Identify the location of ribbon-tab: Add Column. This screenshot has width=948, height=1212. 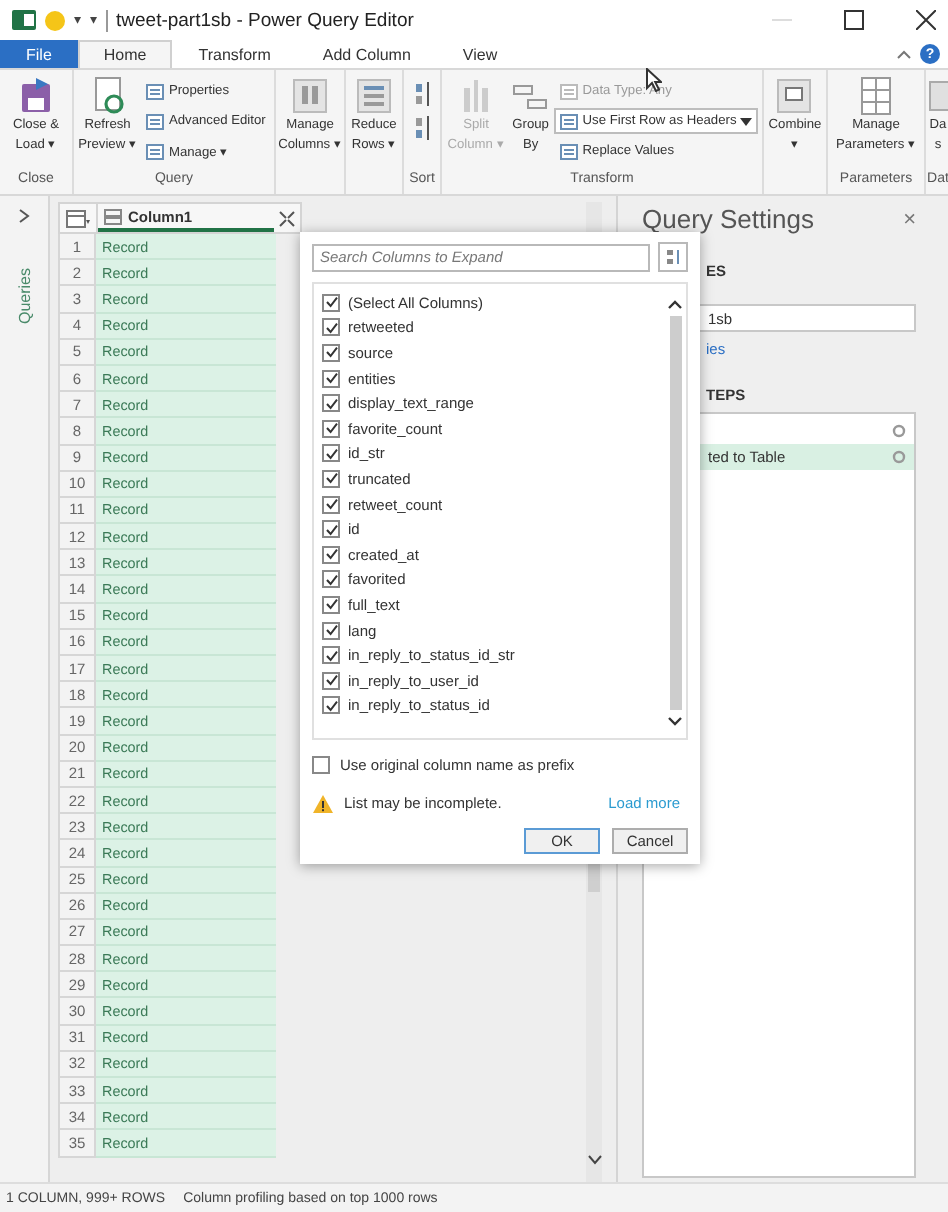
(366, 54).